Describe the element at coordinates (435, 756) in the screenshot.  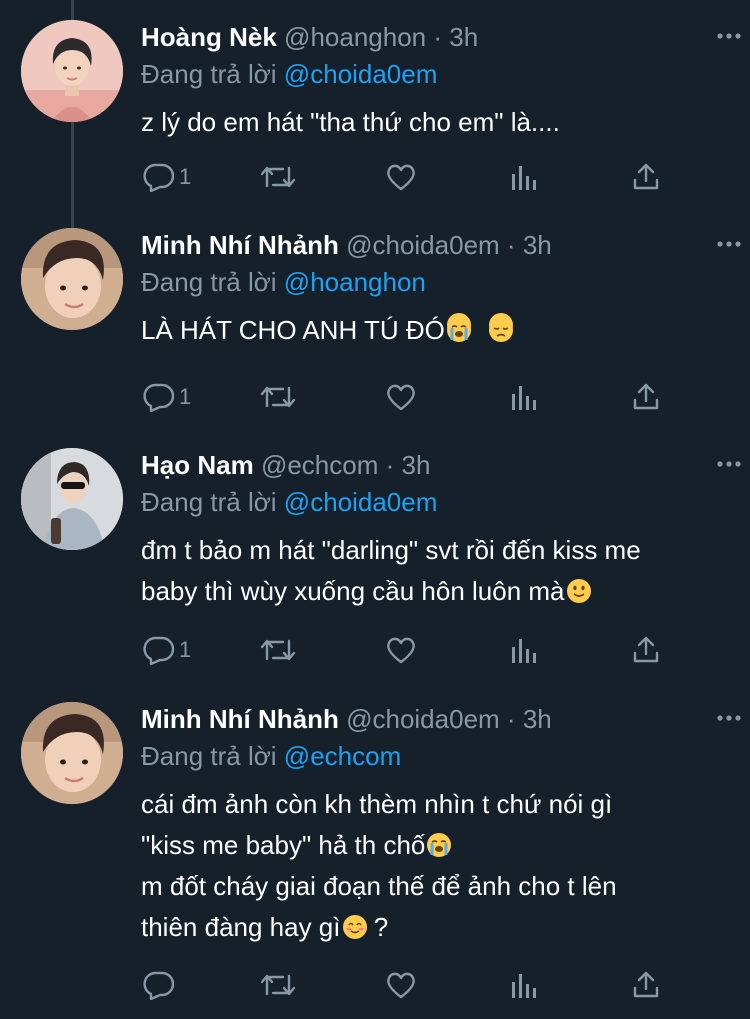
I see `replying-to: Đang trả lời @echcom` at that location.